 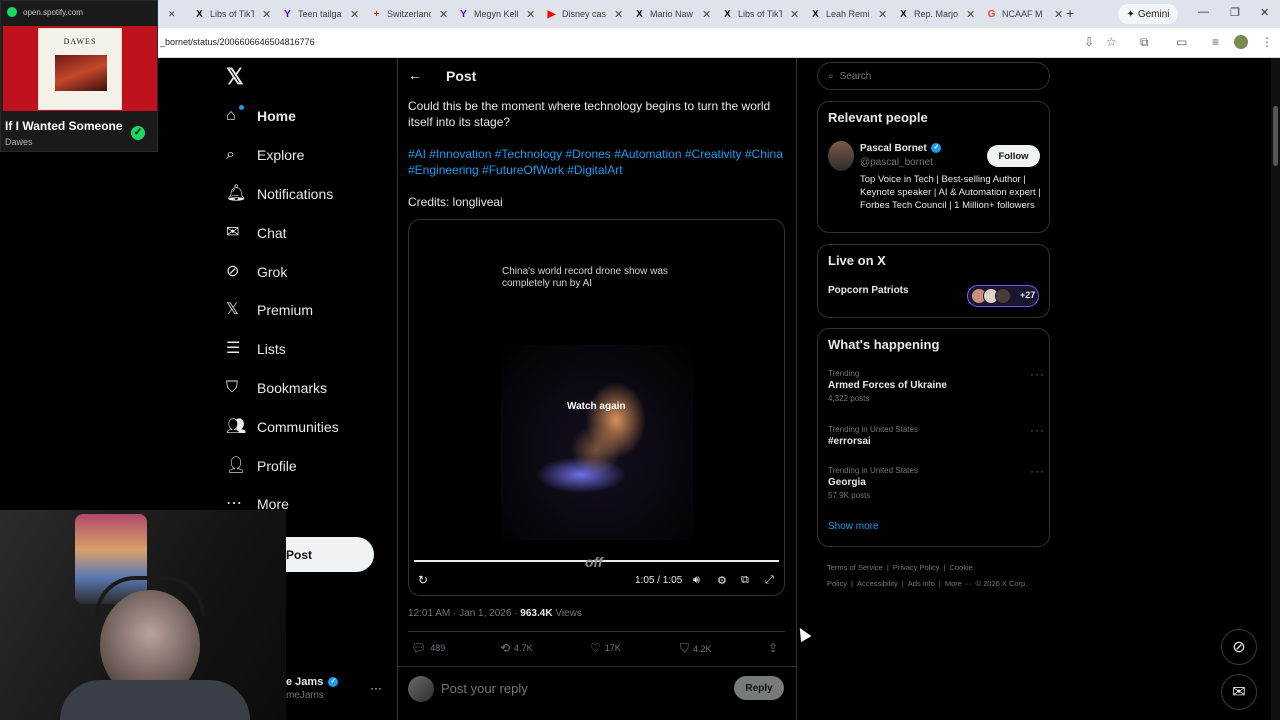 I want to click on messages-icon: ✉, so click(x=1239, y=692).